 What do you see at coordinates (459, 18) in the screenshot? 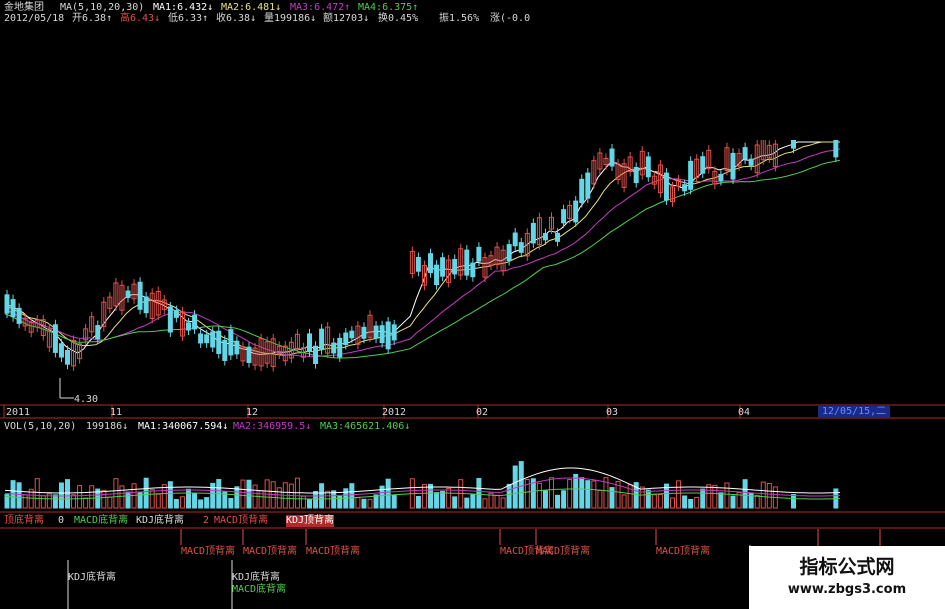
I see `amplitude-value: 振1.56%` at bounding box center [459, 18].